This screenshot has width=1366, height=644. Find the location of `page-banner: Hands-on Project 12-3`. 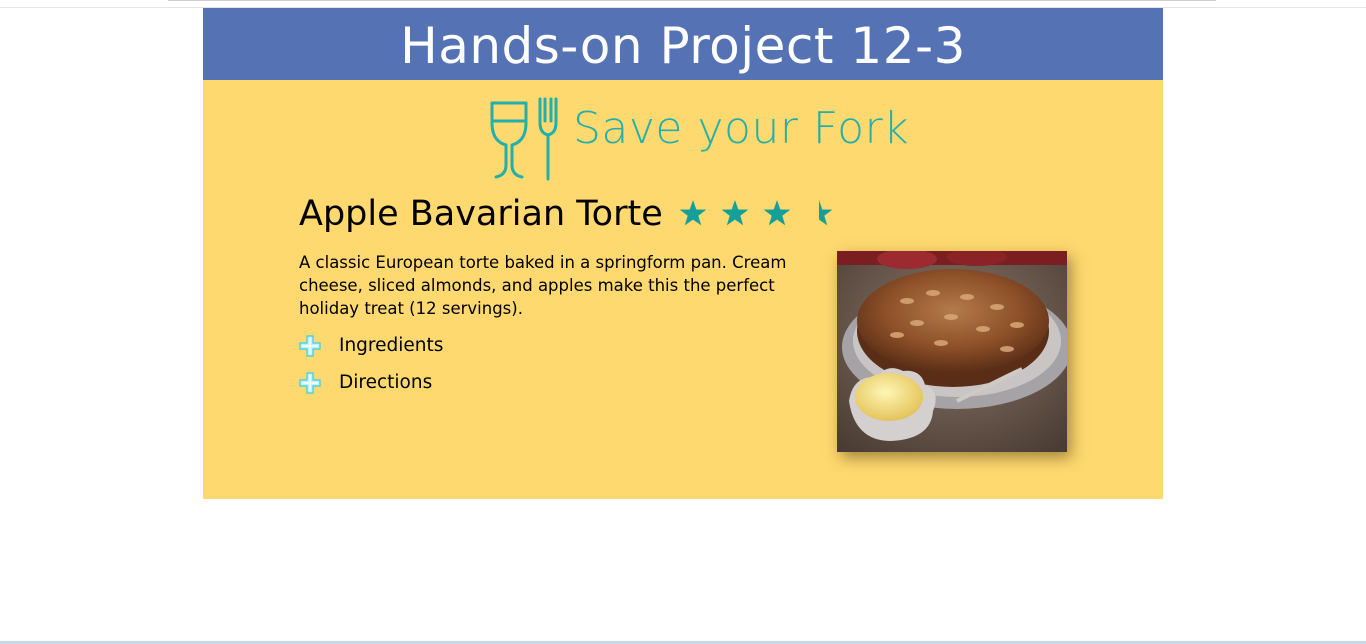

page-banner: Hands-on Project 12-3 is located at coordinates (683, 44).